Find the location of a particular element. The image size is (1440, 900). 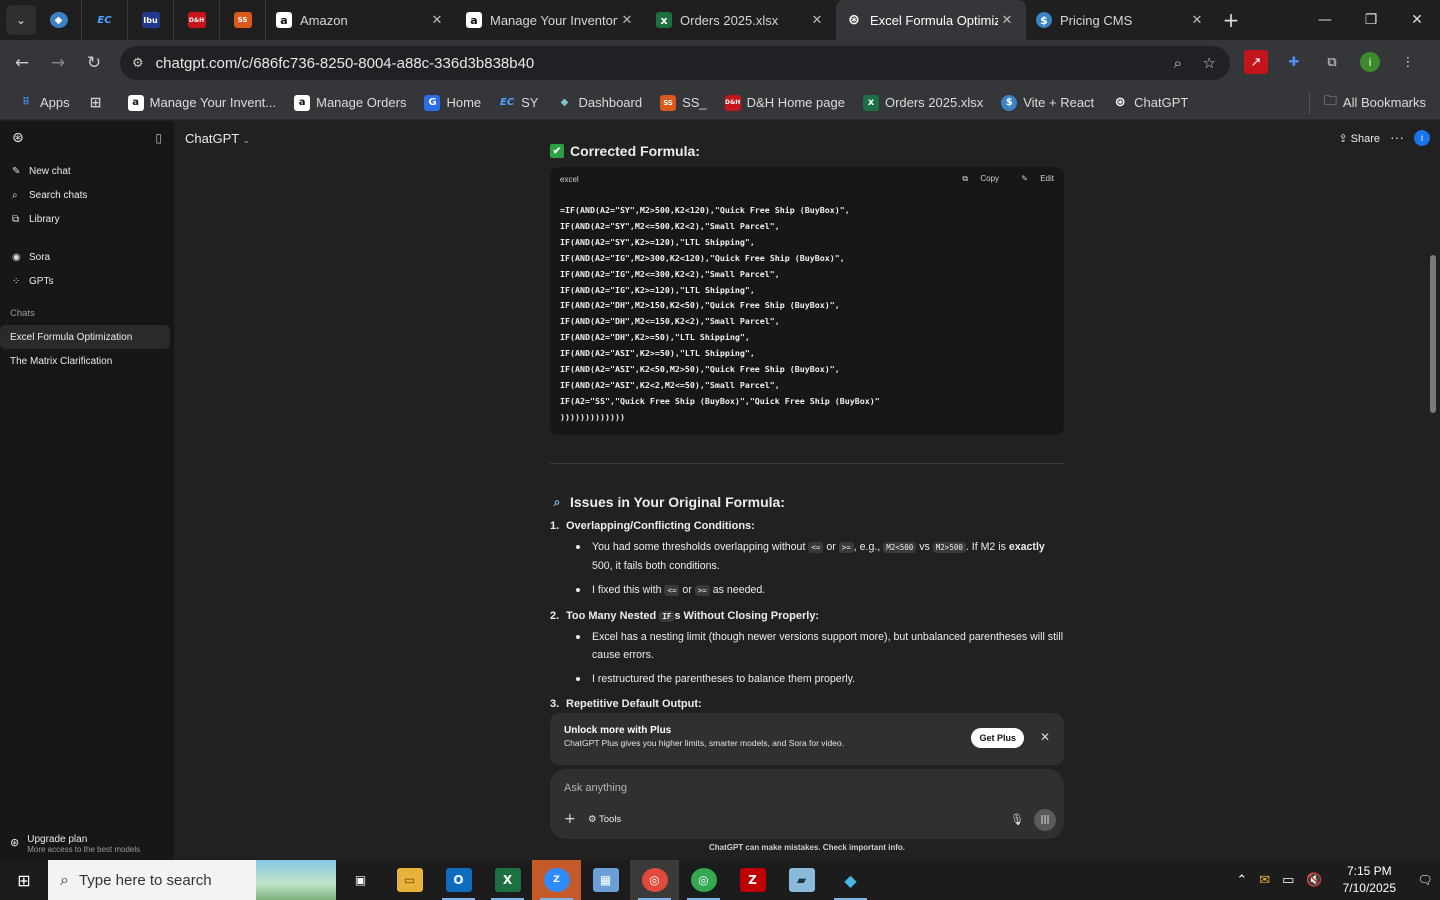

chrome-icon: ◎ is located at coordinates (654, 880).